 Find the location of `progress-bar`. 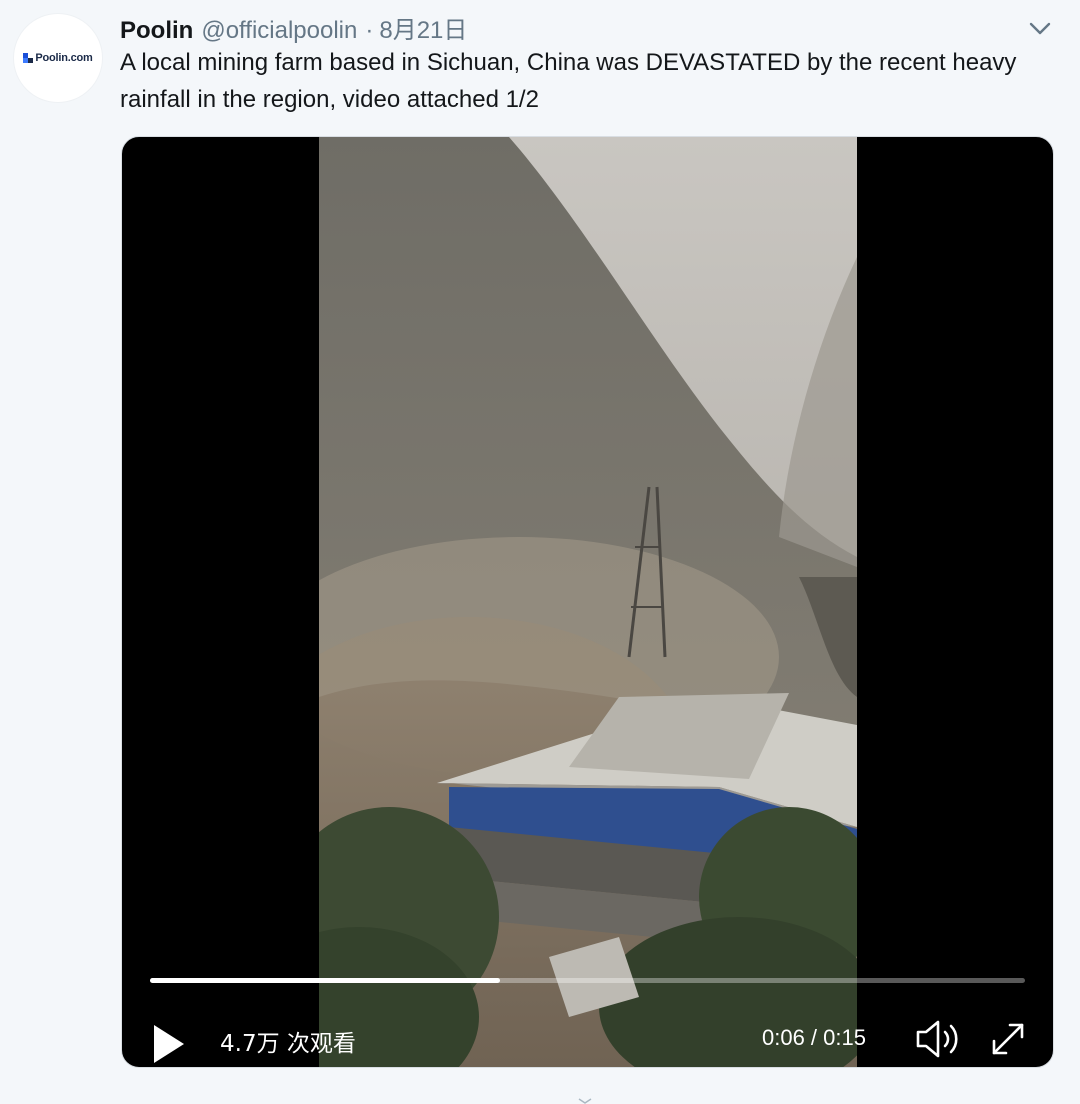

progress-bar is located at coordinates (587, 980).